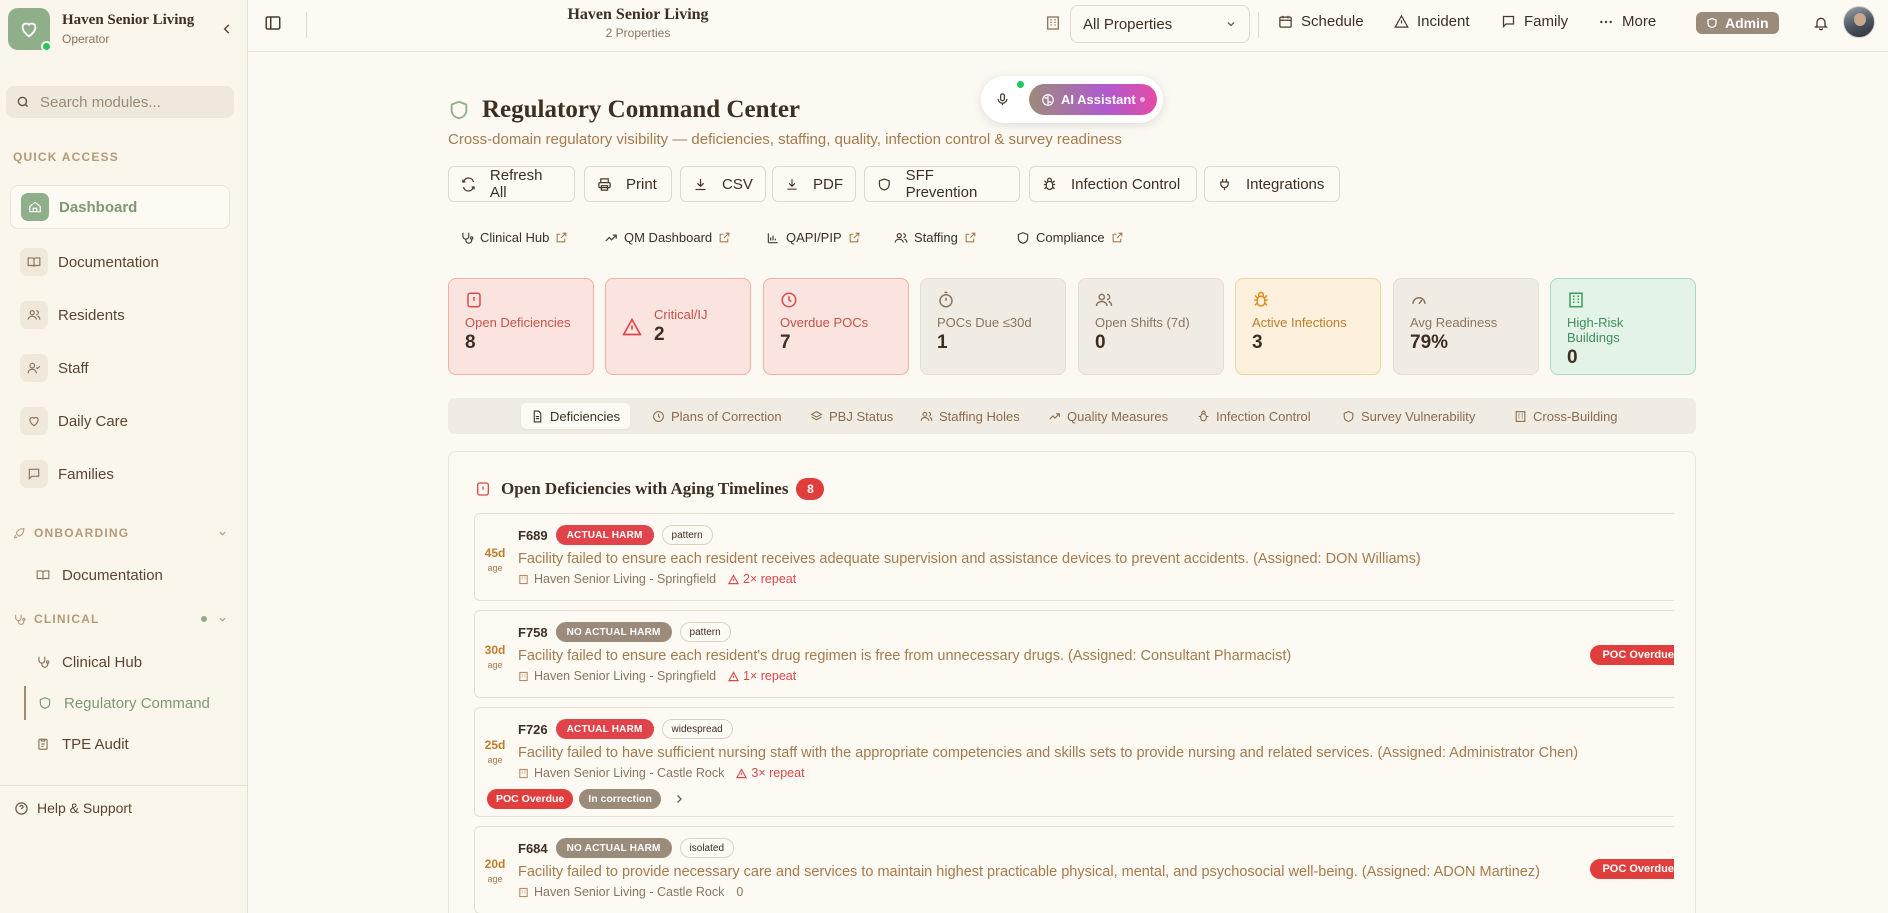  What do you see at coordinates (1002, 99) in the screenshot?
I see `microphone-button` at bounding box center [1002, 99].